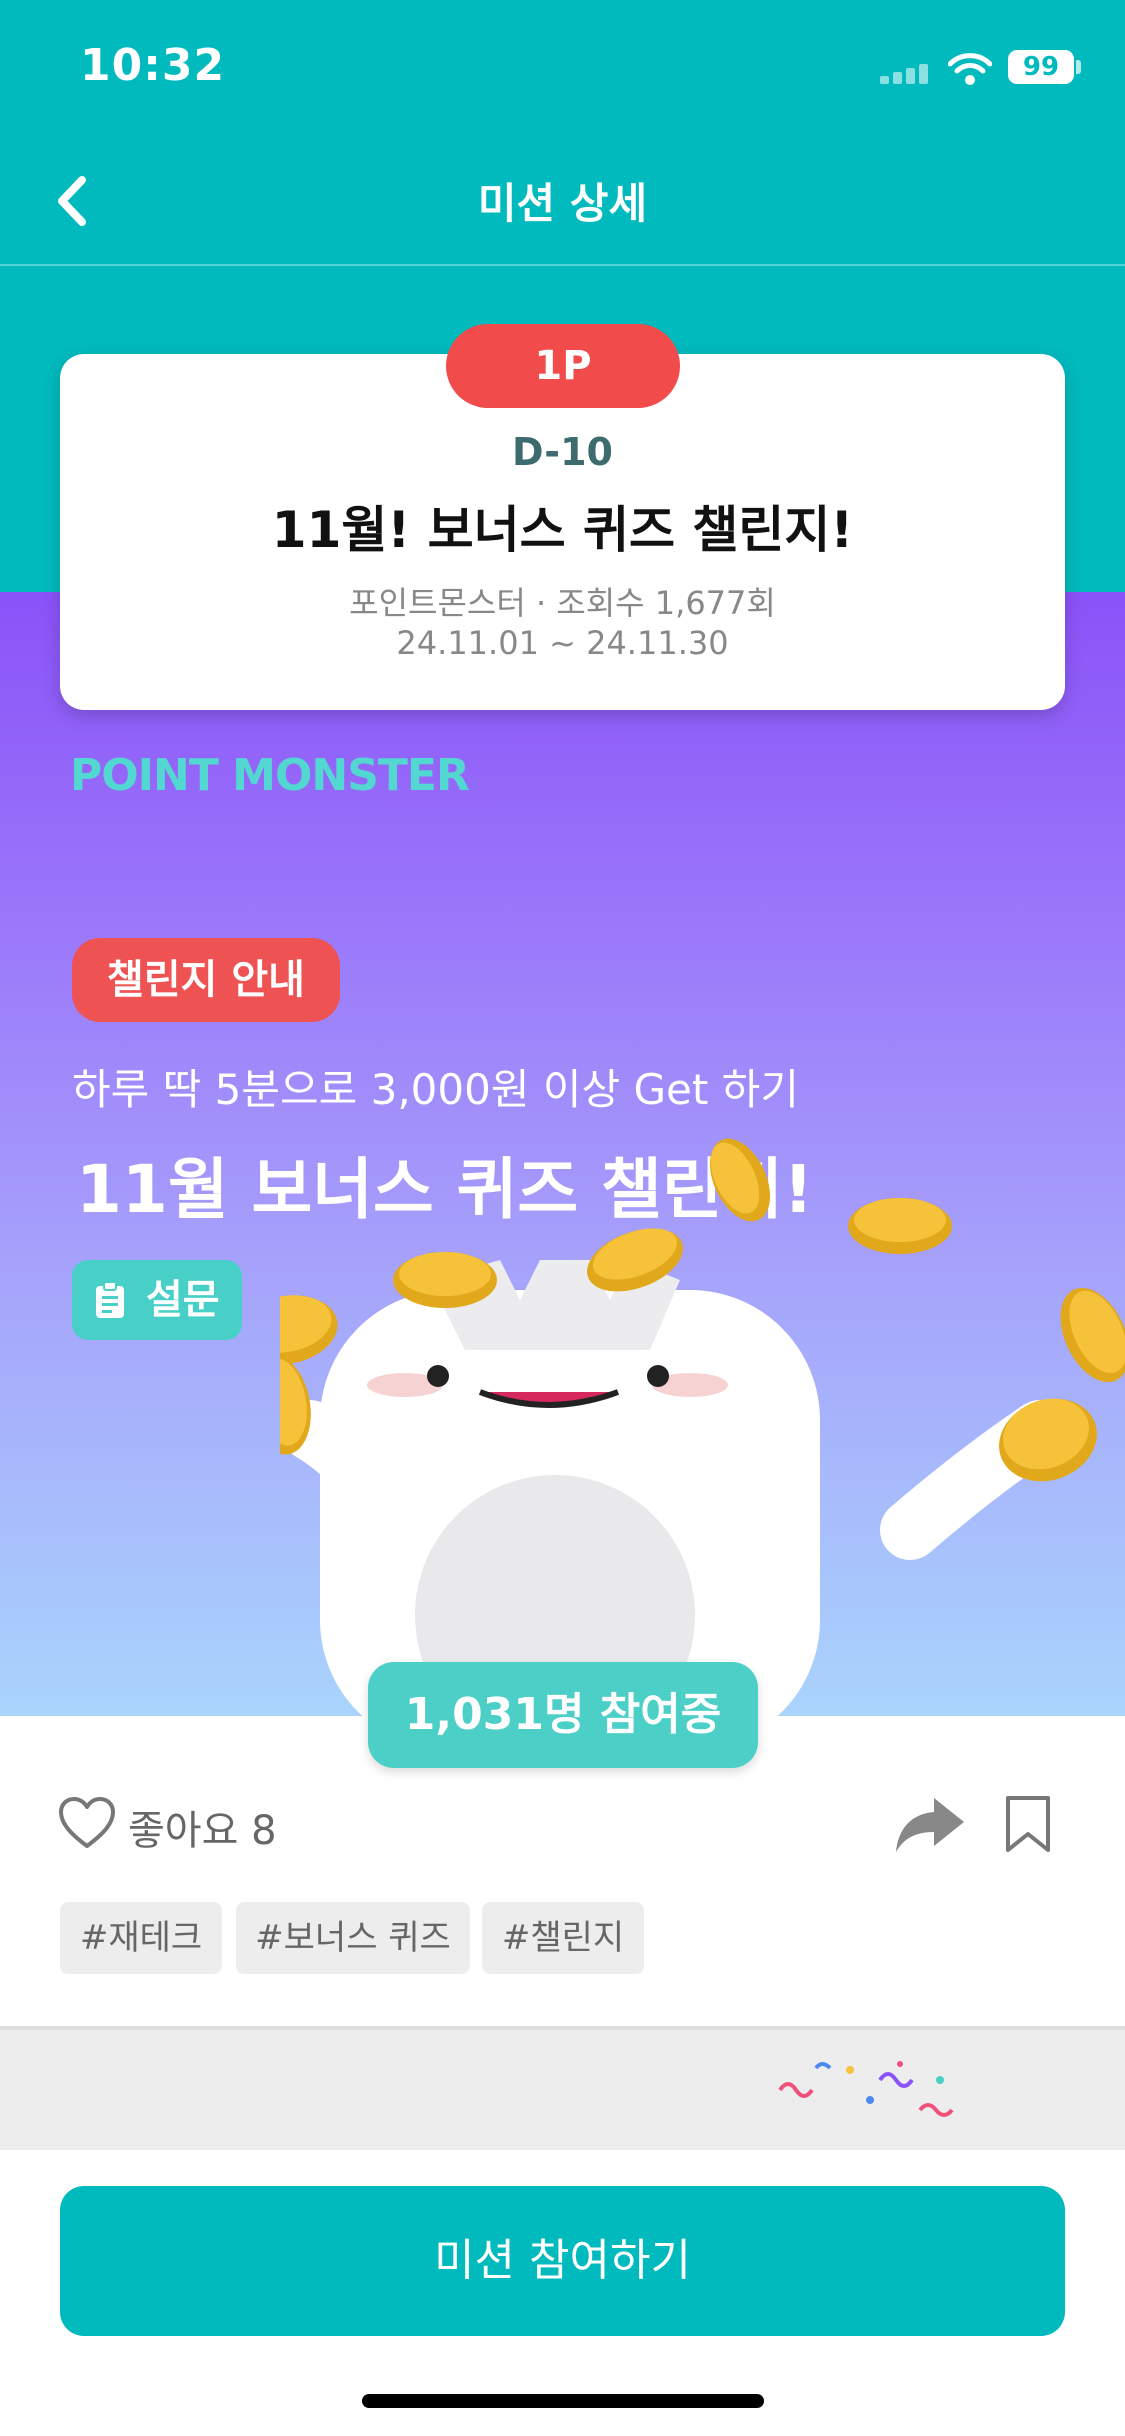 The image size is (1125, 2436). Describe the element at coordinates (563, 366) in the screenshot. I see `point-badge: 1P` at that location.